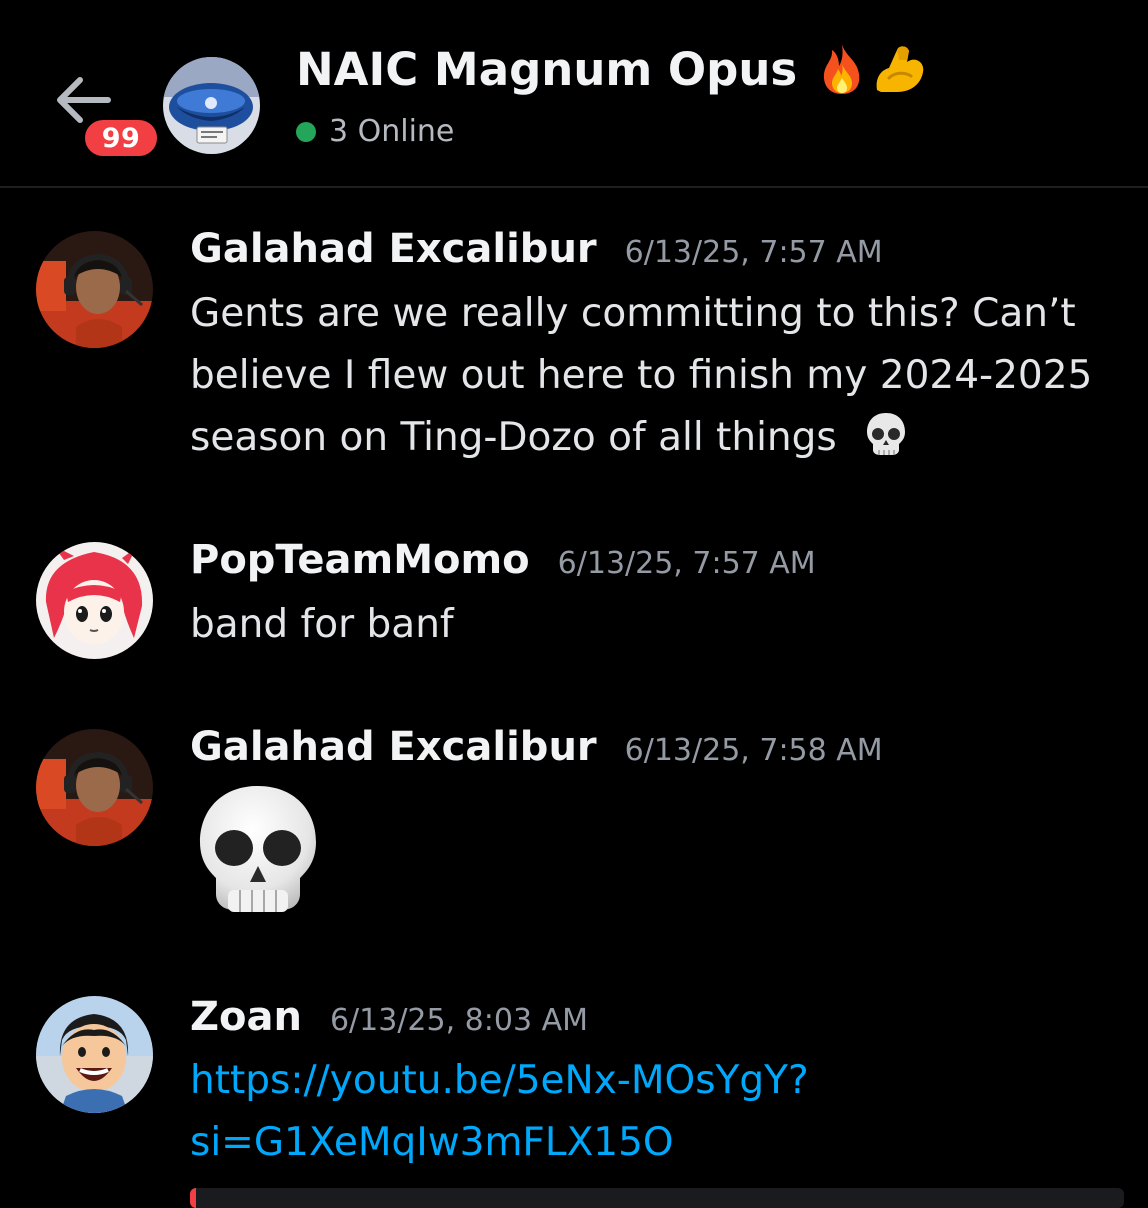 The image size is (1148, 1208). Describe the element at coordinates (900, 69) in the screenshot. I see `flexed-biceps-emoji-icon` at that location.